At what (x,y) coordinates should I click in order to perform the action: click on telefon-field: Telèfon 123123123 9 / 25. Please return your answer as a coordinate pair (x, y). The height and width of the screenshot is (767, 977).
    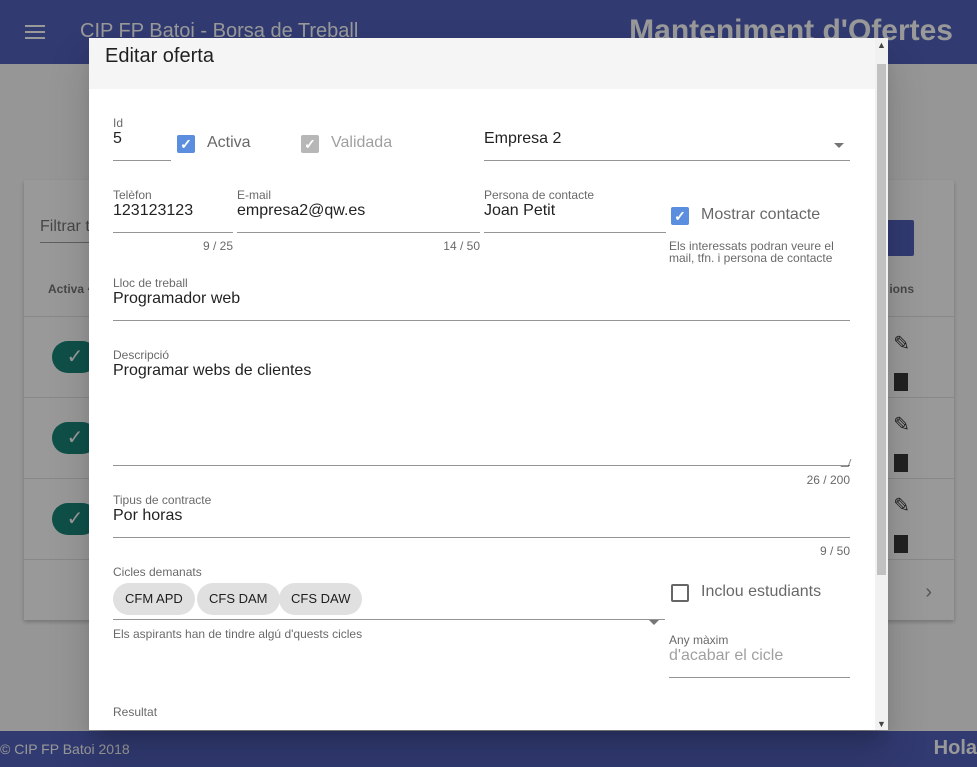
    Looking at the image, I should click on (173, 223).